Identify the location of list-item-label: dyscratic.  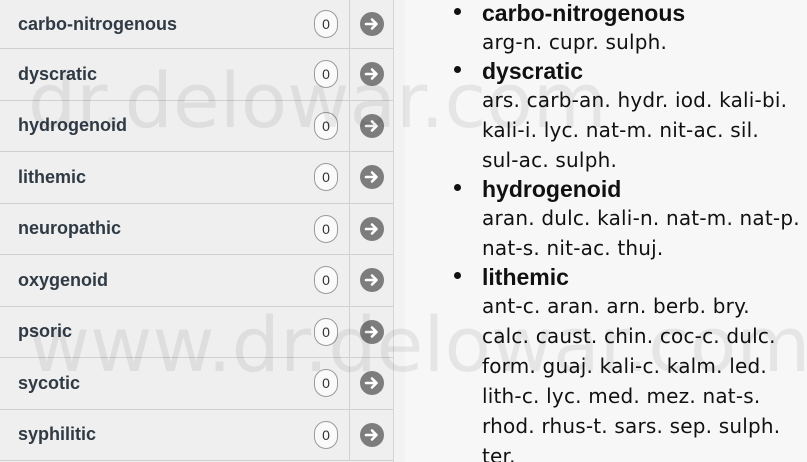
(58, 73).